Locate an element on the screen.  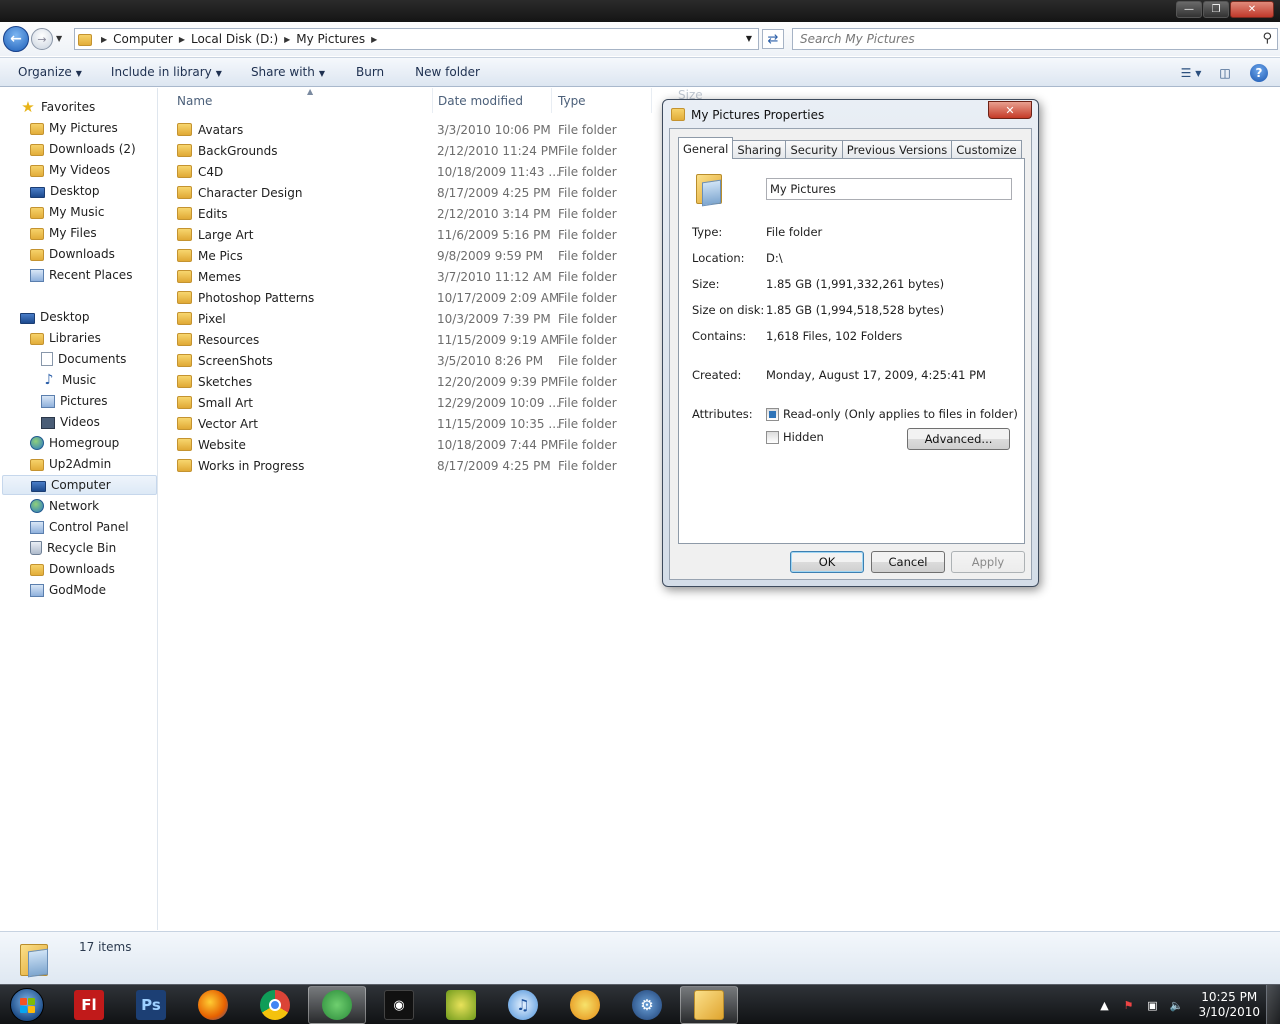
tab-general: General is located at coordinates (706, 148).